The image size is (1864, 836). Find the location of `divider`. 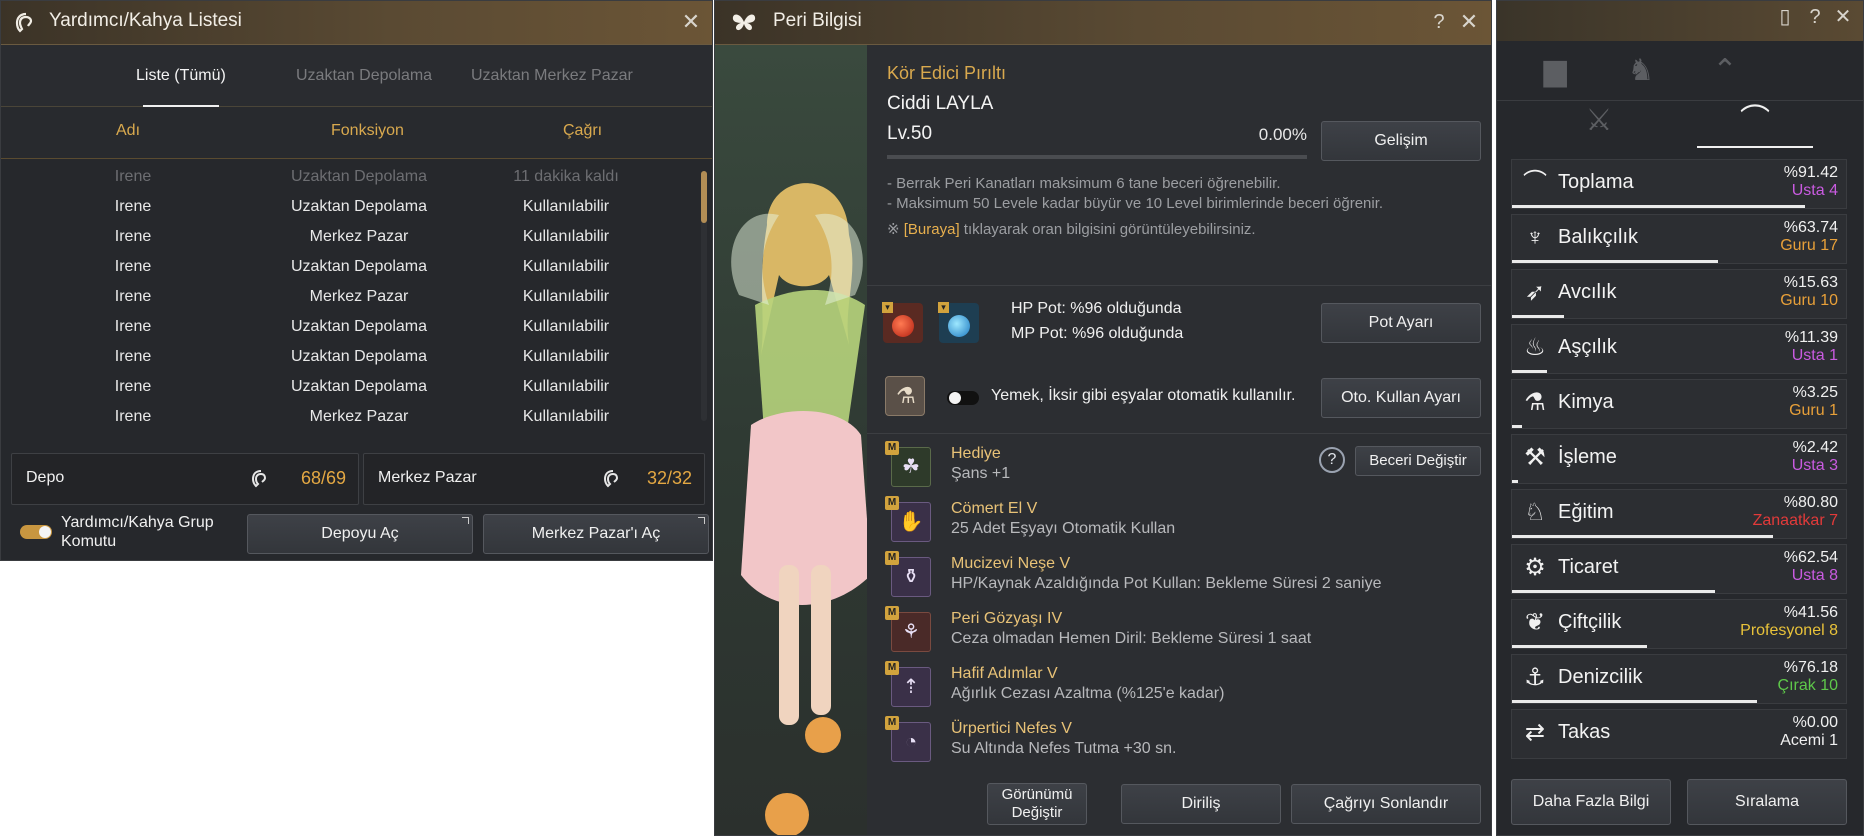

divider is located at coordinates (1179, 433).